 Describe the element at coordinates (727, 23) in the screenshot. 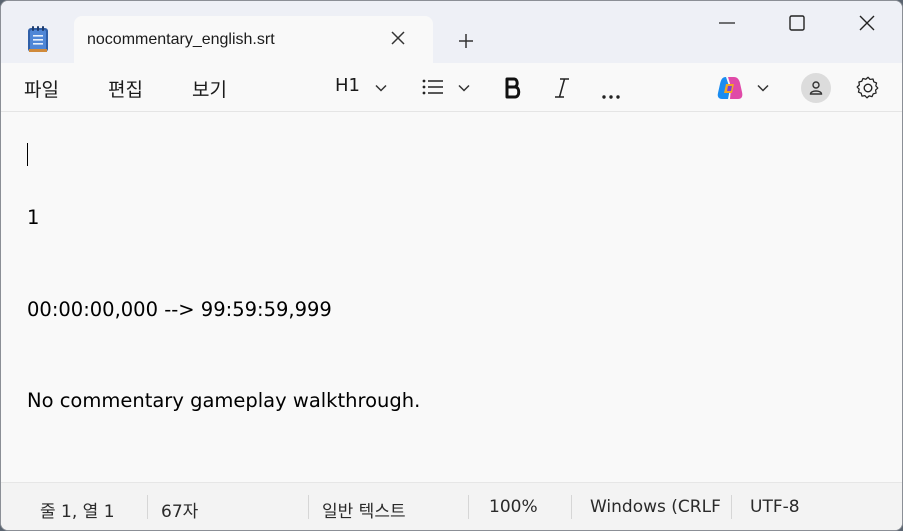

I see `minimize-icon` at that location.